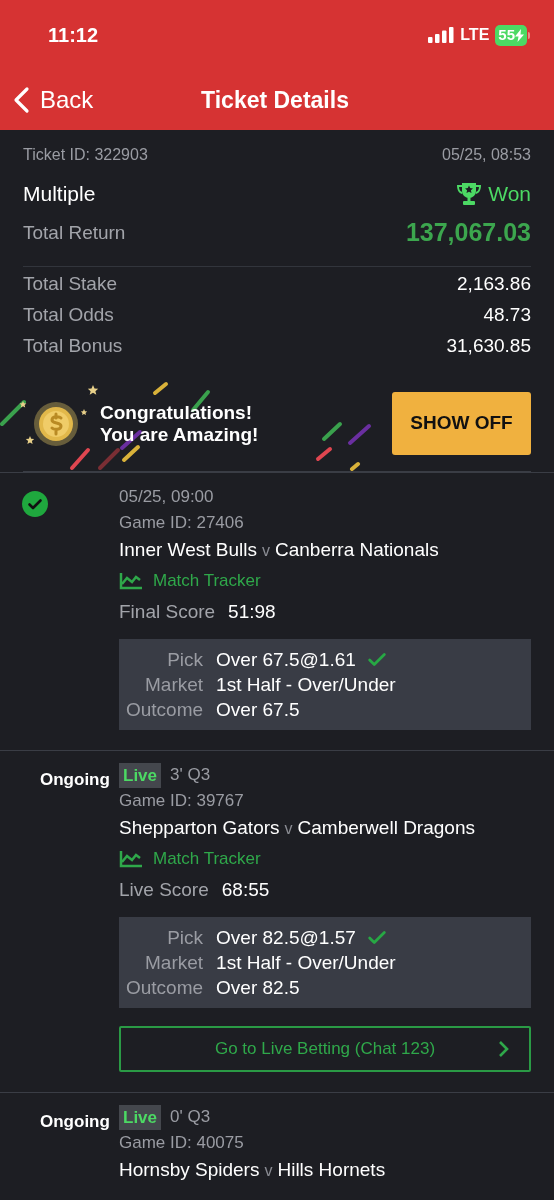 The height and width of the screenshot is (1200, 554). What do you see at coordinates (357, 550) in the screenshot?
I see `away-team: Canberra Nationals` at bounding box center [357, 550].